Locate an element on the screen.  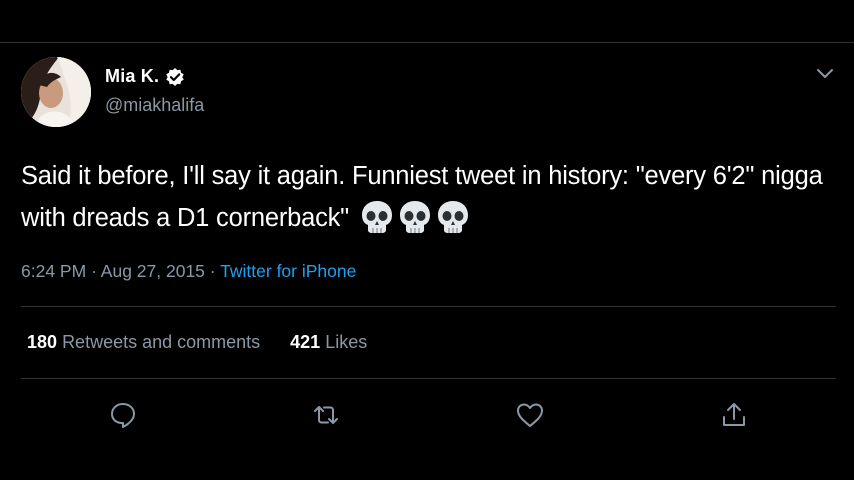
user-handle: @miakhalifa is located at coordinates (154, 105).